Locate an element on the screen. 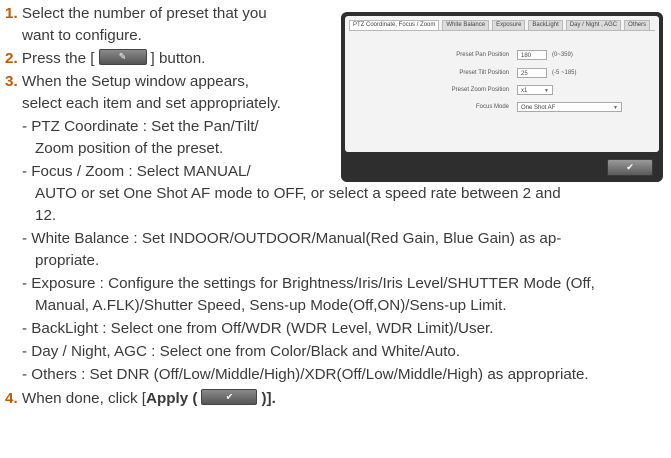 This screenshot has height=458, width=671. pan-range: (0~359) is located at coordinates (562, 55).